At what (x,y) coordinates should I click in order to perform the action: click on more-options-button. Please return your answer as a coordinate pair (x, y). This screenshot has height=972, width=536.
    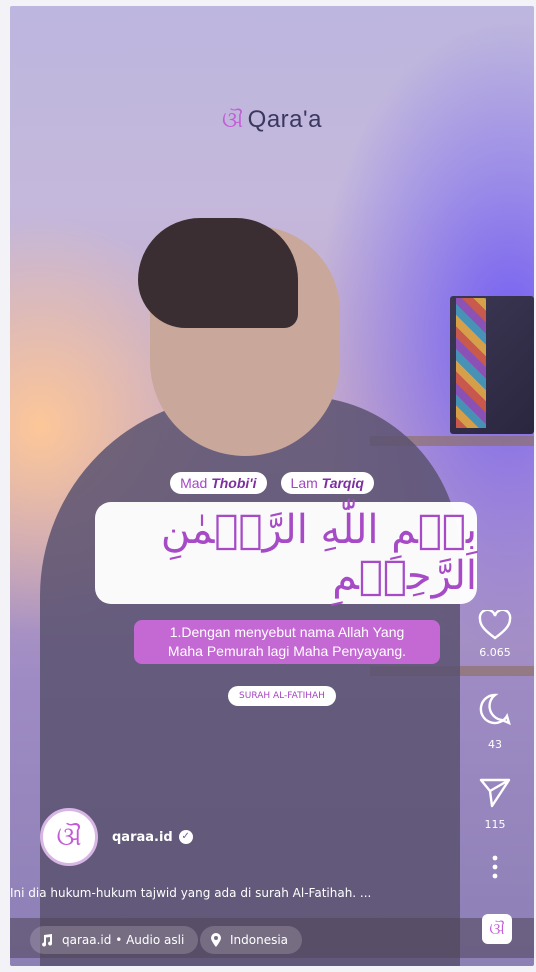
    Looking at the image, I should click on (495, 867).